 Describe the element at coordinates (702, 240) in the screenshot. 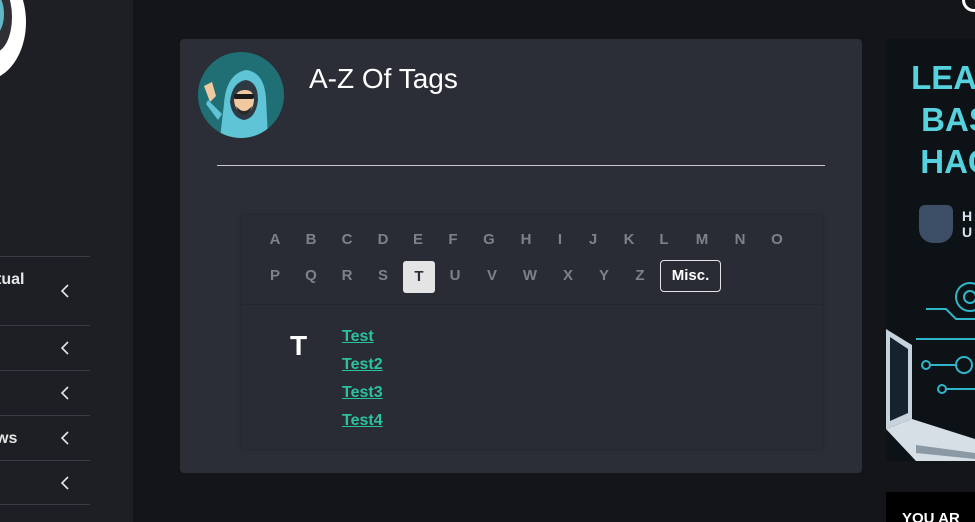

I see `letter-m: M` at that location.